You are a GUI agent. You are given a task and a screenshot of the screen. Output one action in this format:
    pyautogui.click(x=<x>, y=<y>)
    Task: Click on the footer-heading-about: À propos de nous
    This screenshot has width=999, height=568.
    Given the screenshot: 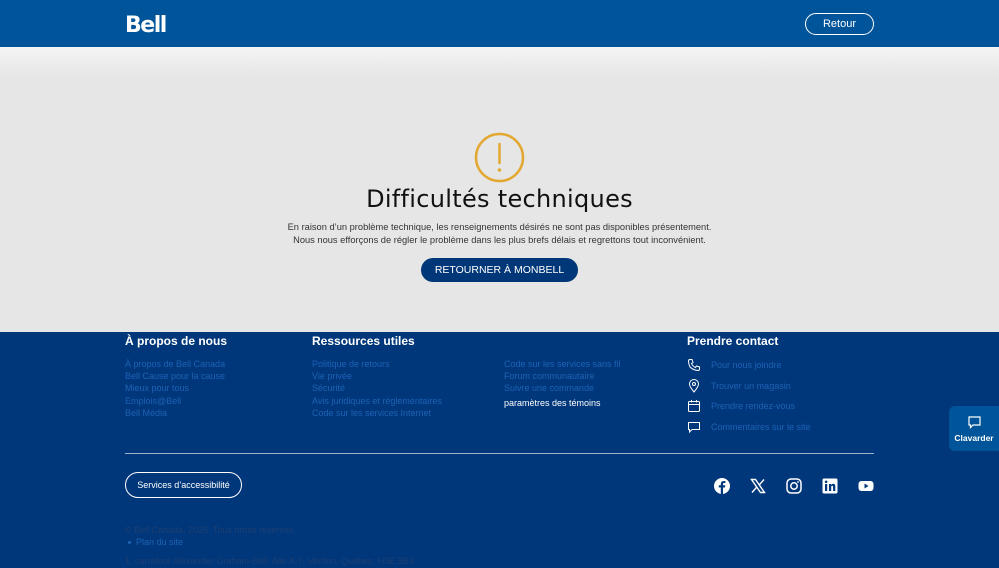 What is the action you would take?
    pyautogui.click(x=176, y=341)
    